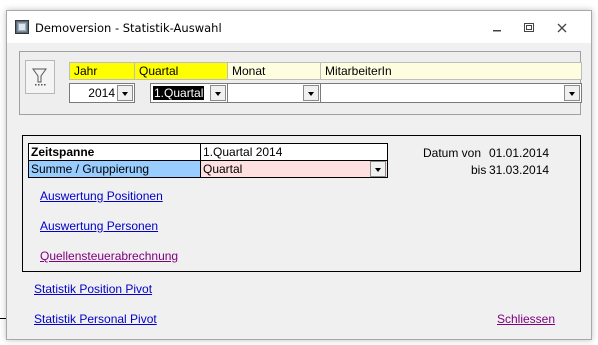  I want to click on bis-label: bis, so click(479, 170).